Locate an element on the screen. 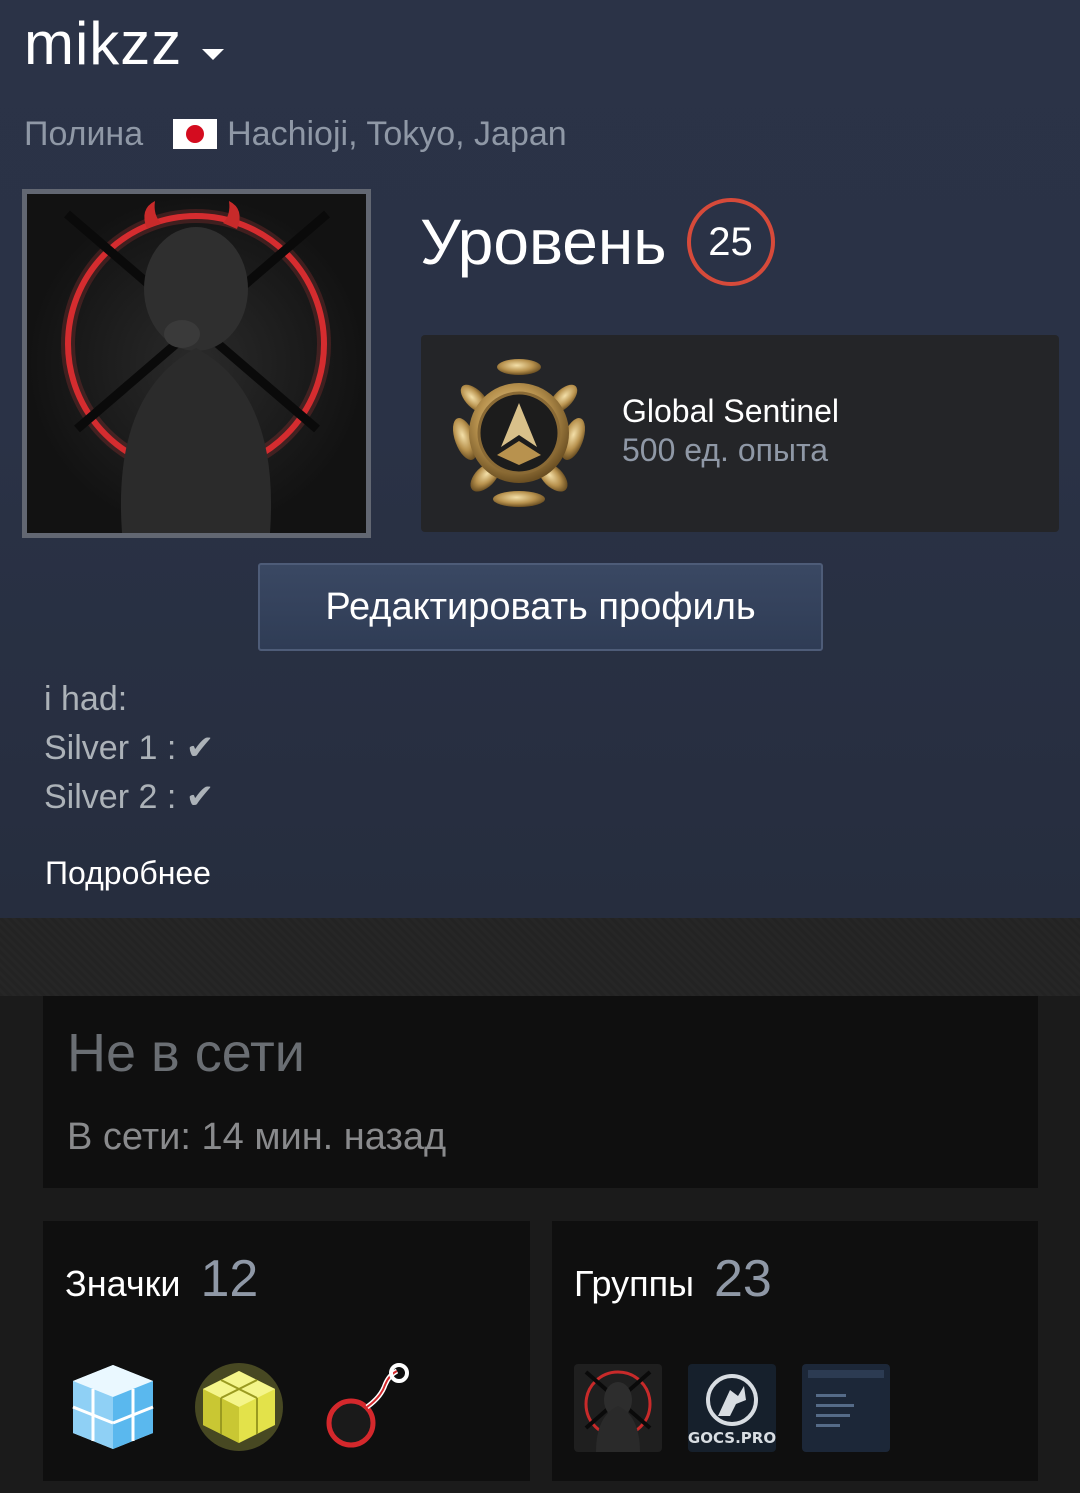 The height and width of the screenshot is (1493, 1080). featured-badge-card: Global Sentinel 500 ед. опыта is located at coordinates (740, 433).